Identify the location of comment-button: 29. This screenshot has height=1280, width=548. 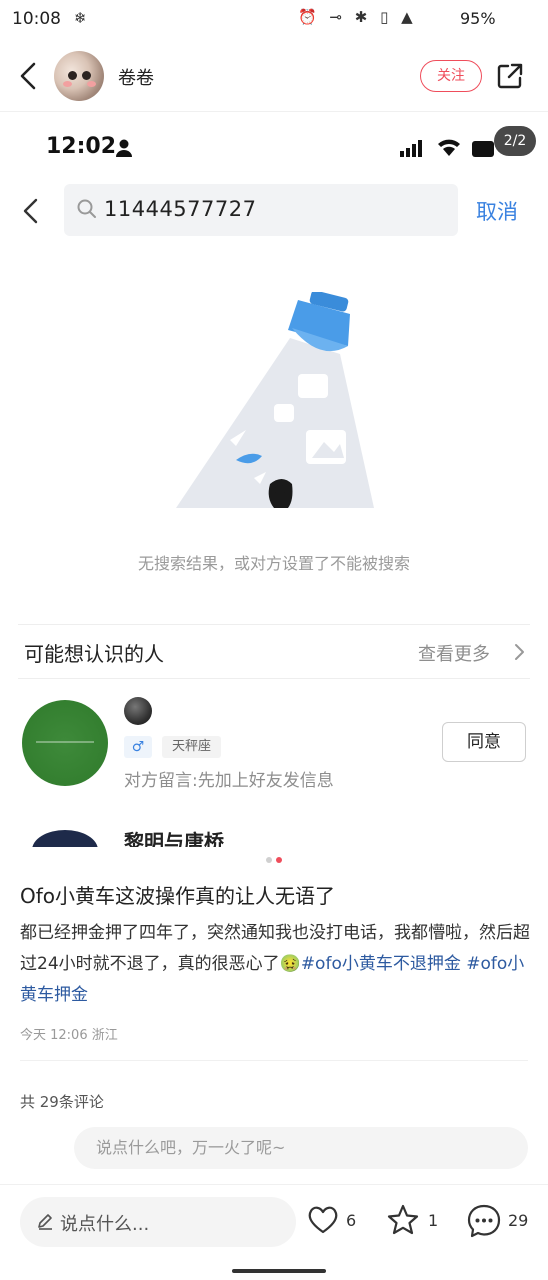
(499, 1220).